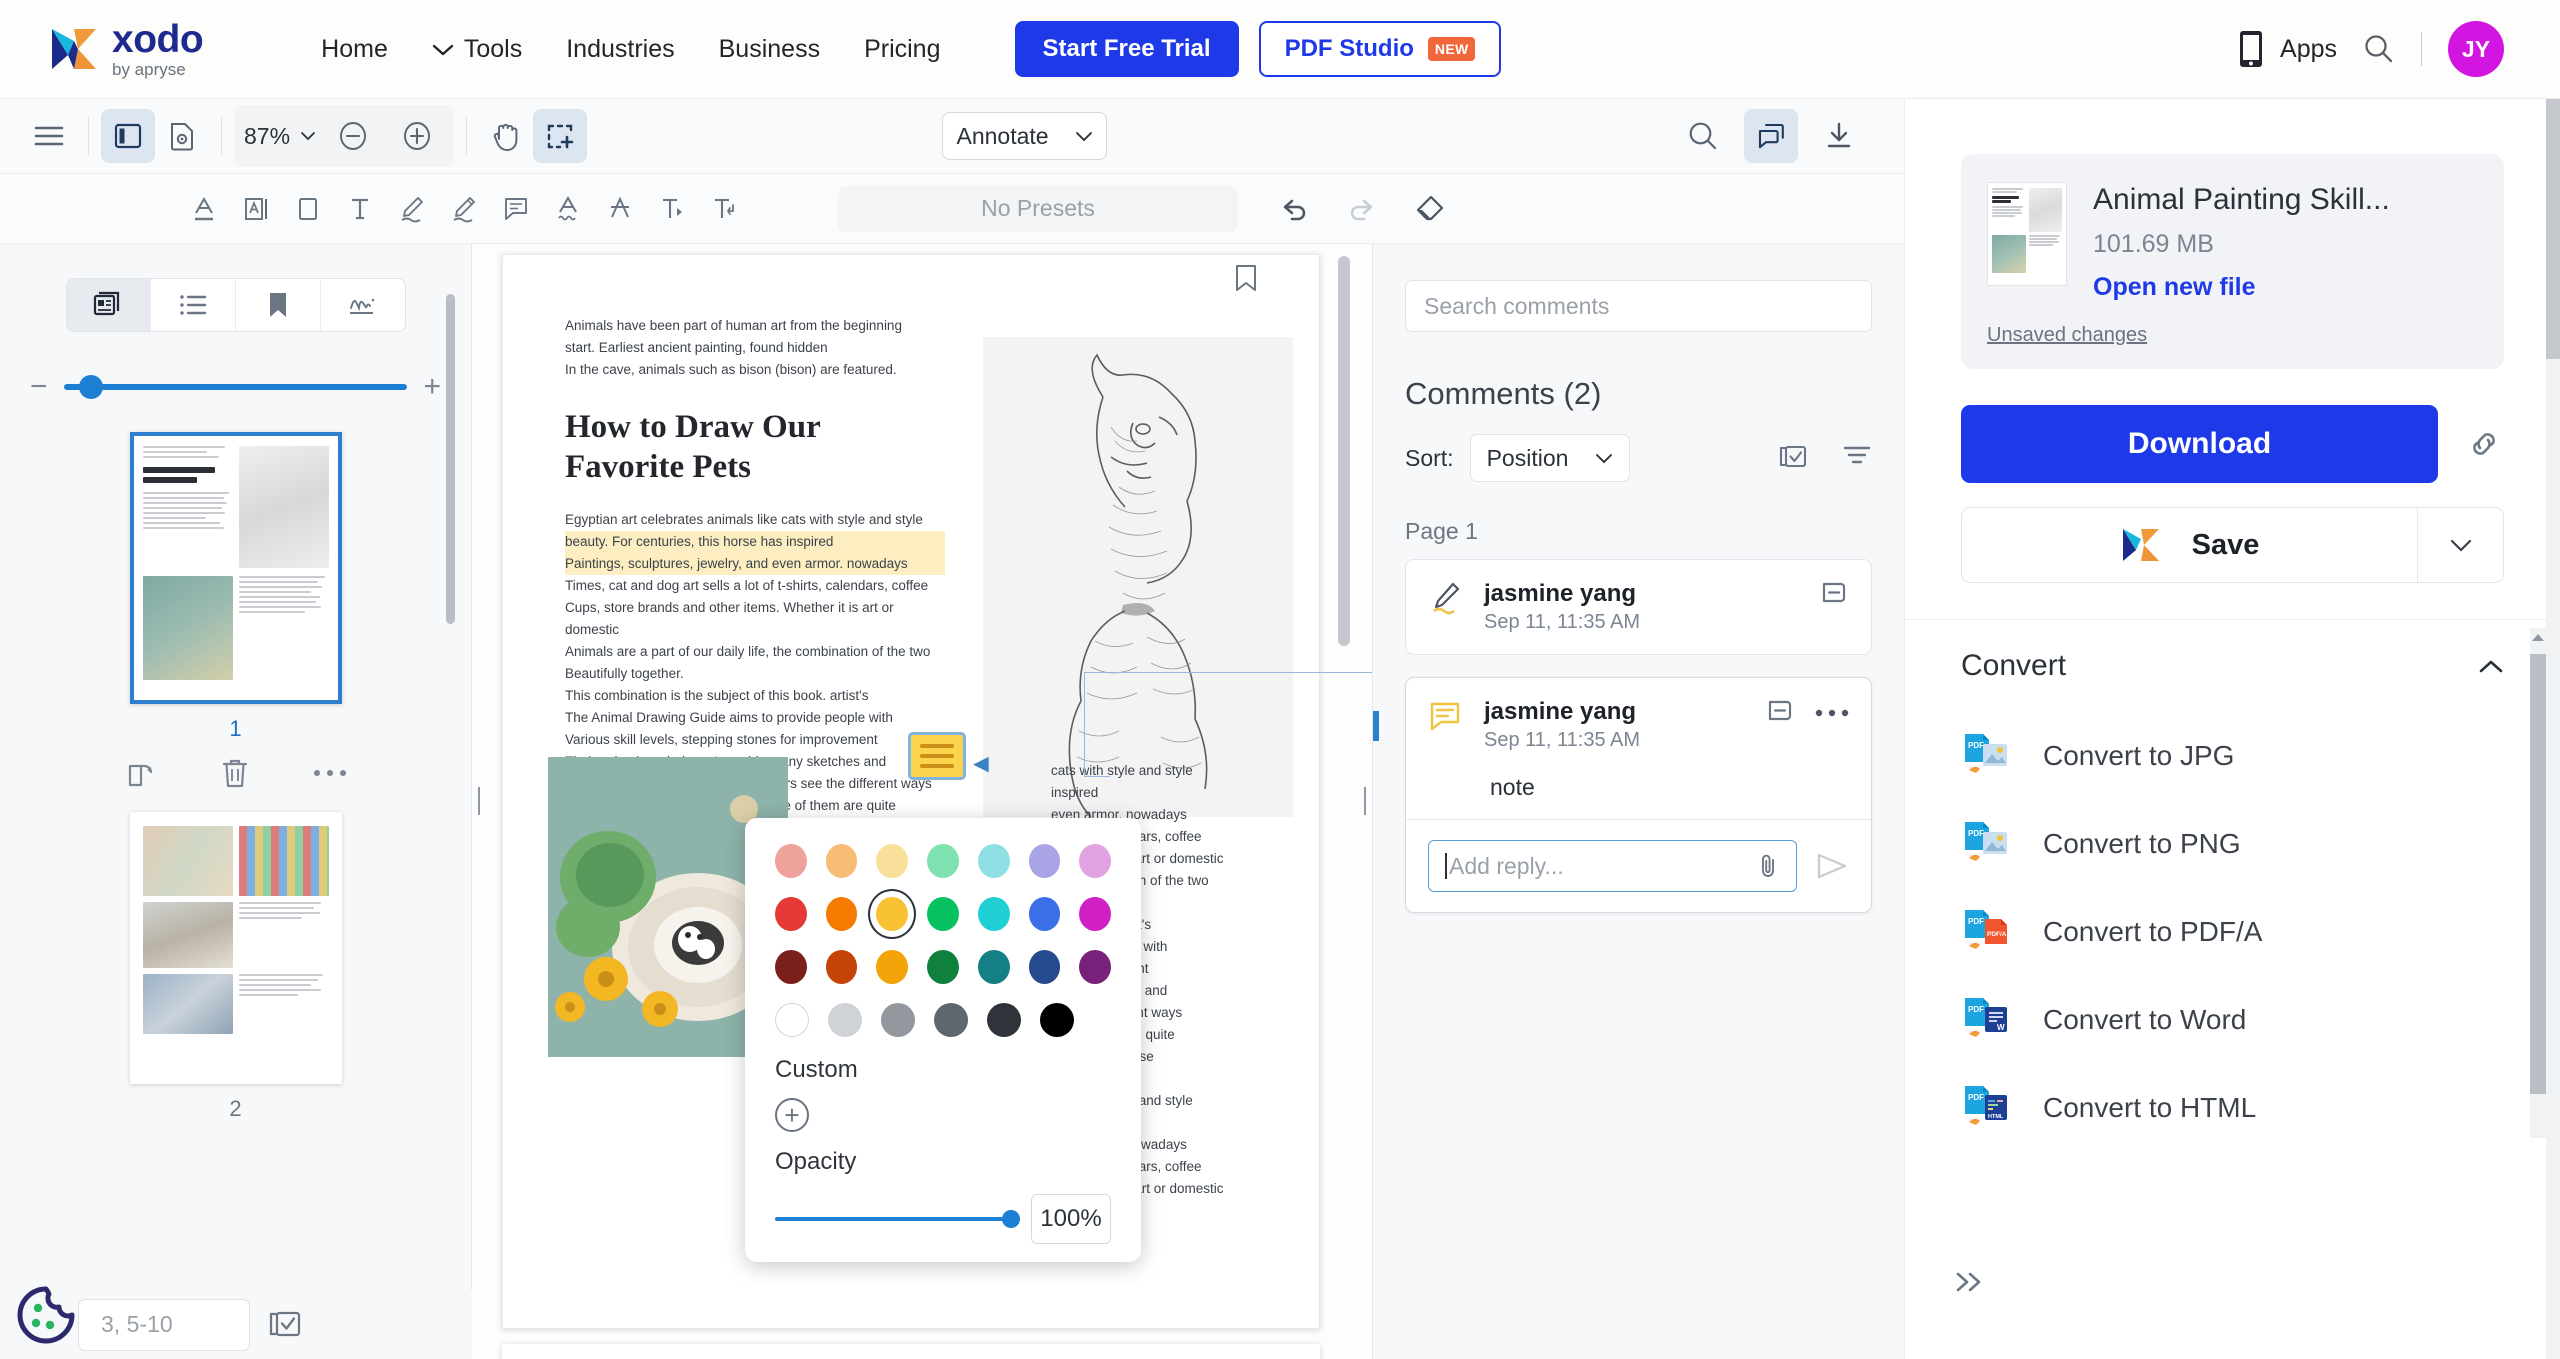 This screenshot has width=2560, height=1359. Describe the element at coordinates (560, 136) in the screenshot. I see `select-area-icon` at that location.